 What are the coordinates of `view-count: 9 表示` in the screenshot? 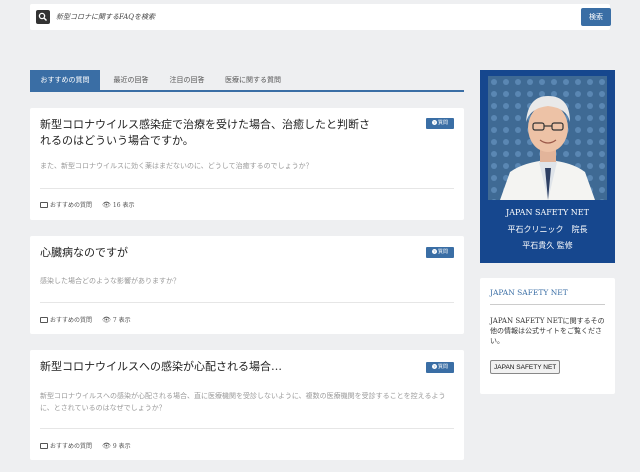 It's located at (121, 446).